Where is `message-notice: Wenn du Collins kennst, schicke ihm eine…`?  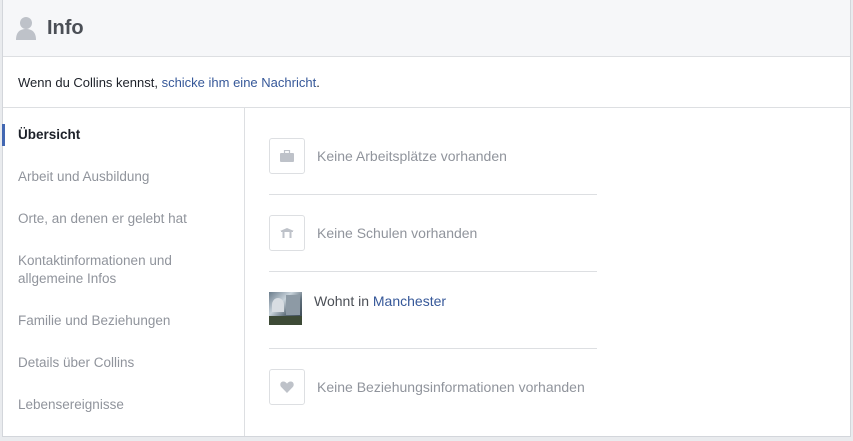
message-notice: Wenn du Collins kennst, schicke ihm eine… is located at coordinates (426, 82).